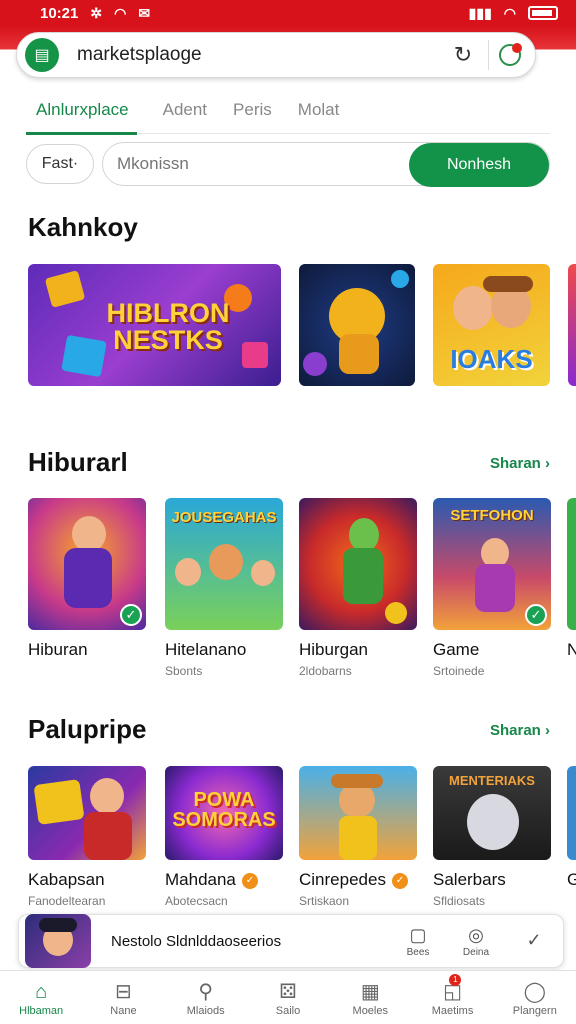  Describe the element at coordinates (370, 1010) in the screenshot. I see `nav-label: Moeles` at that location.